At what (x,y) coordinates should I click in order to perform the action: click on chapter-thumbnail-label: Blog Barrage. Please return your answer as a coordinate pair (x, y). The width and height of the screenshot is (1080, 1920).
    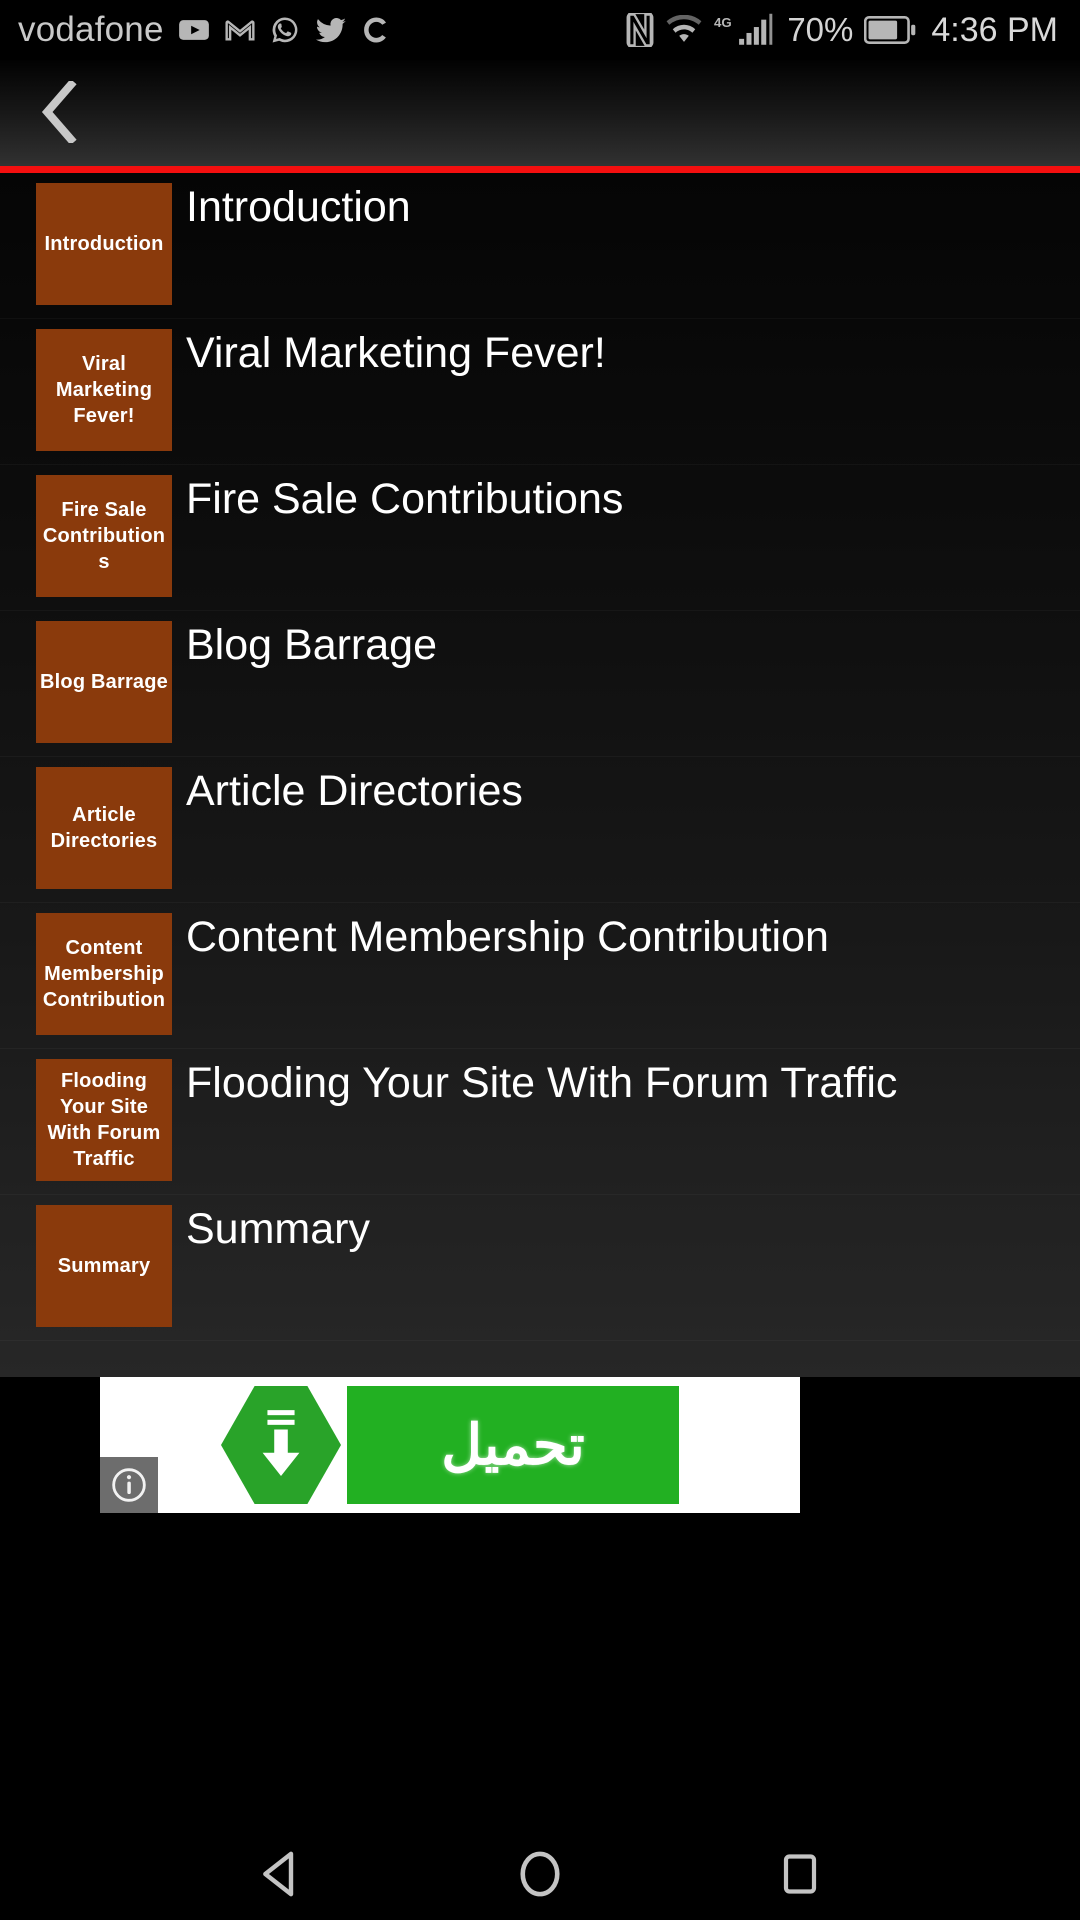
    Looking at the image, I should click on (104, 682).